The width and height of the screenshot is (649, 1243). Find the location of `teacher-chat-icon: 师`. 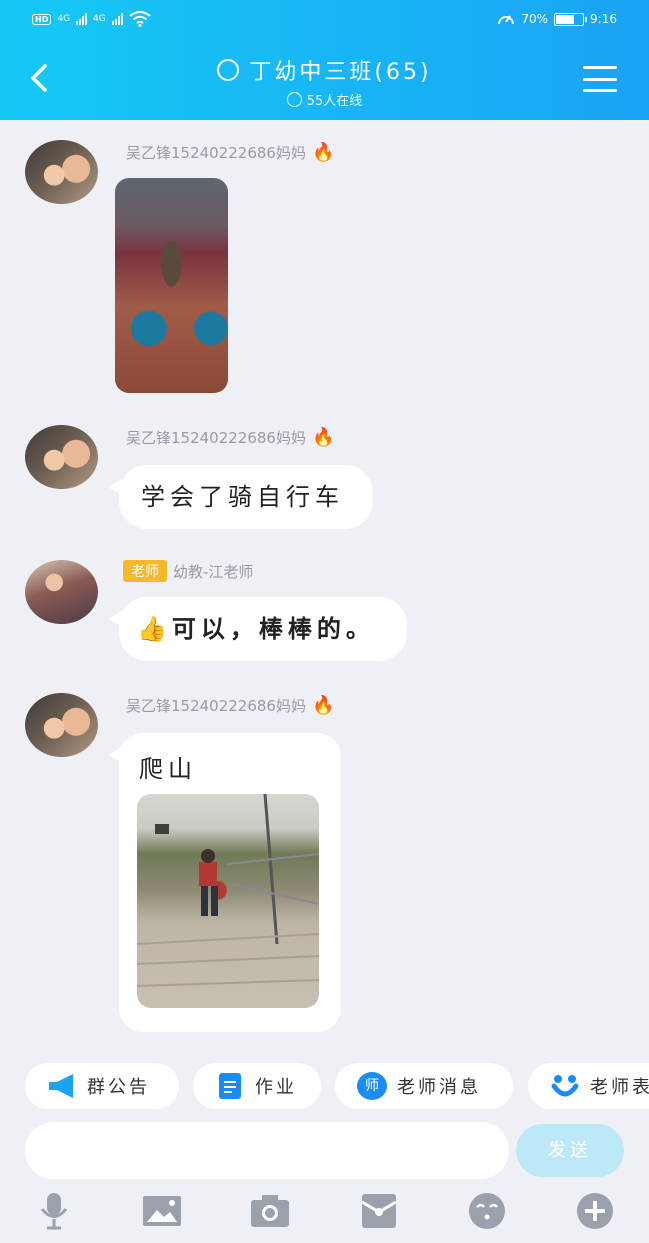

teacher-chat-icon: 师 is located at coordinates (372, 1086).